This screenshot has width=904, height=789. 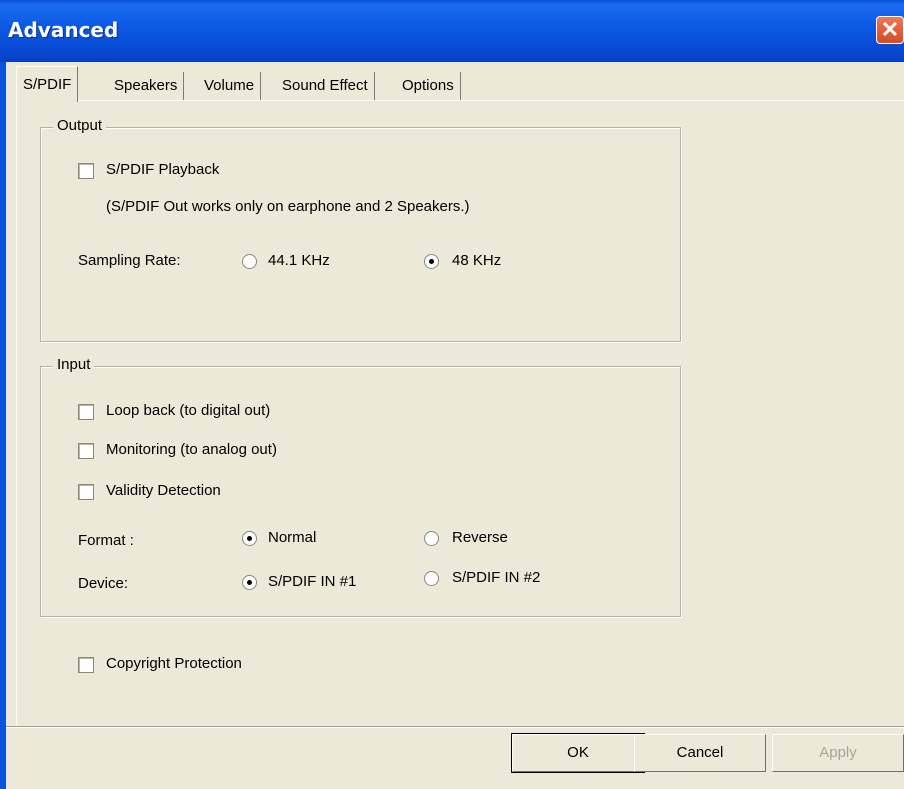 I want to click on device-in1-label: S/PDIF IN #1, so click(x=312, y=581).